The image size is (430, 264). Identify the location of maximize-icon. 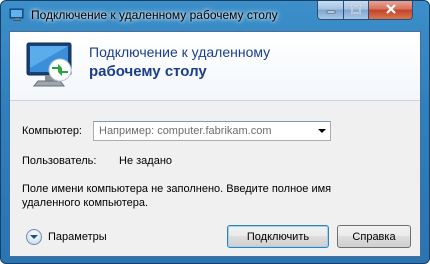
(356, 10).